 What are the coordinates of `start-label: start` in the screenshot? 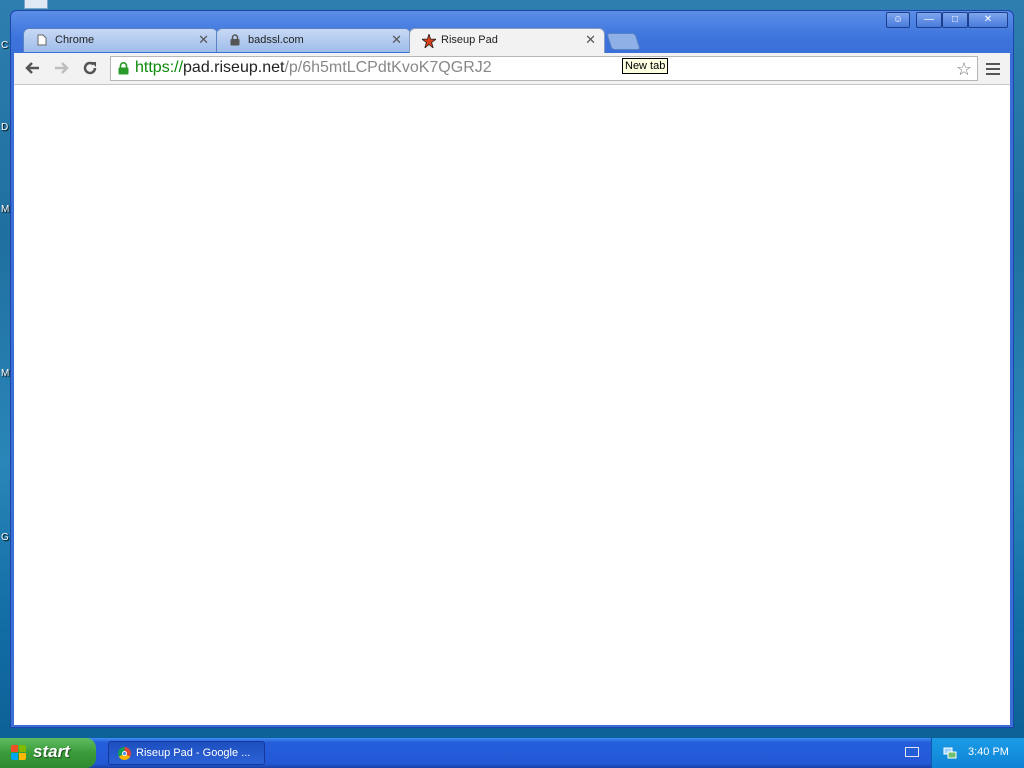 It's located at (51, 751).